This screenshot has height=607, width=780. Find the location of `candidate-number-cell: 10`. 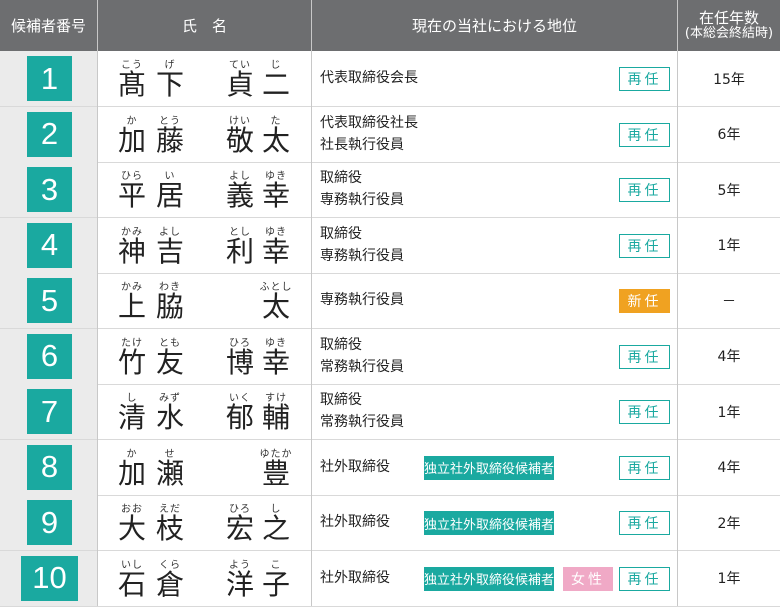

candidate-number-cell: 10 is located at coordinates (48, 578).